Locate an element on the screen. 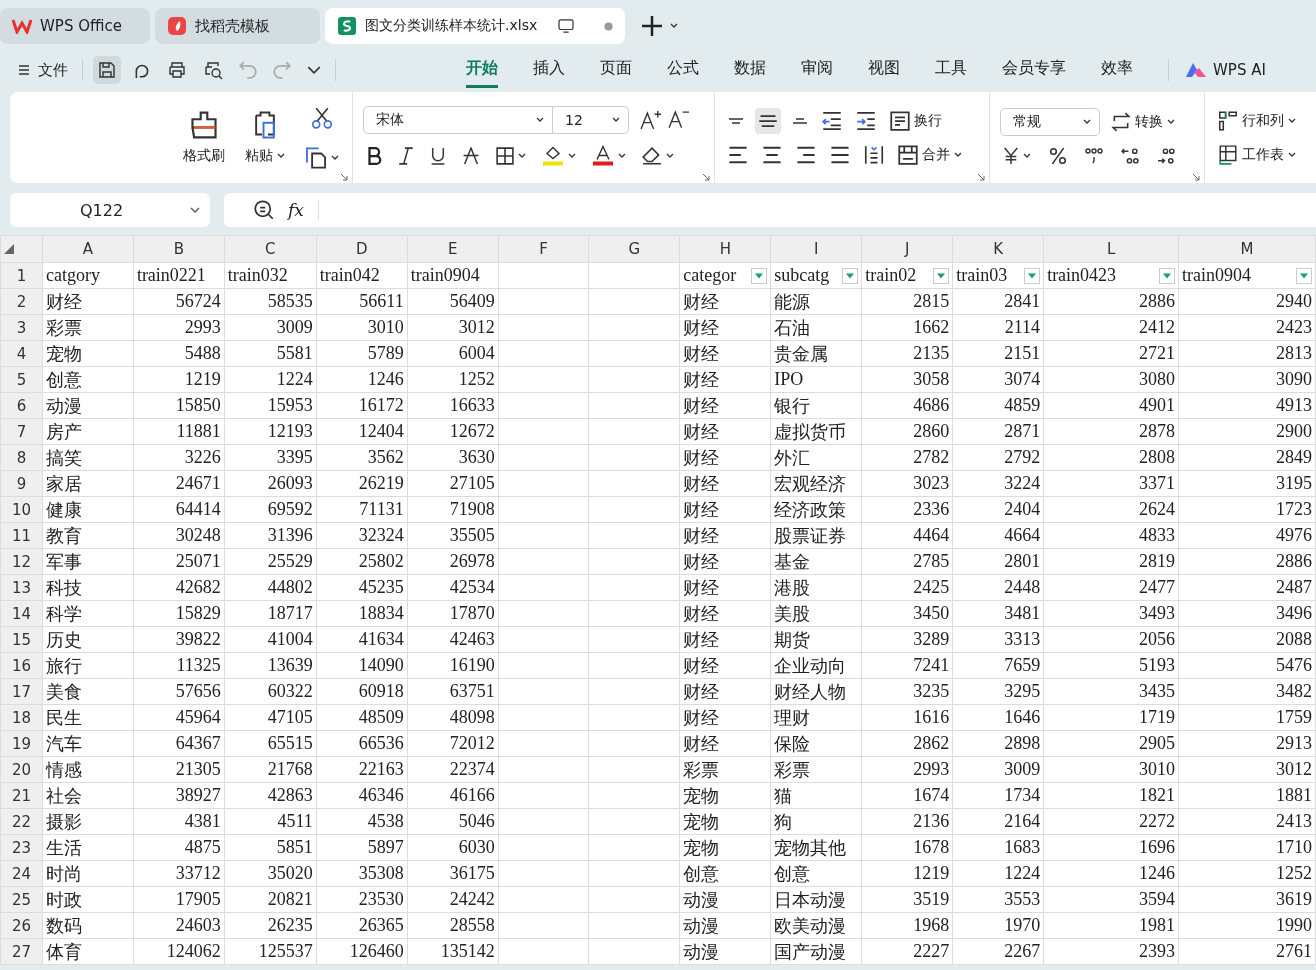  table-cell: 3224 is located at coordinates (998, 483).